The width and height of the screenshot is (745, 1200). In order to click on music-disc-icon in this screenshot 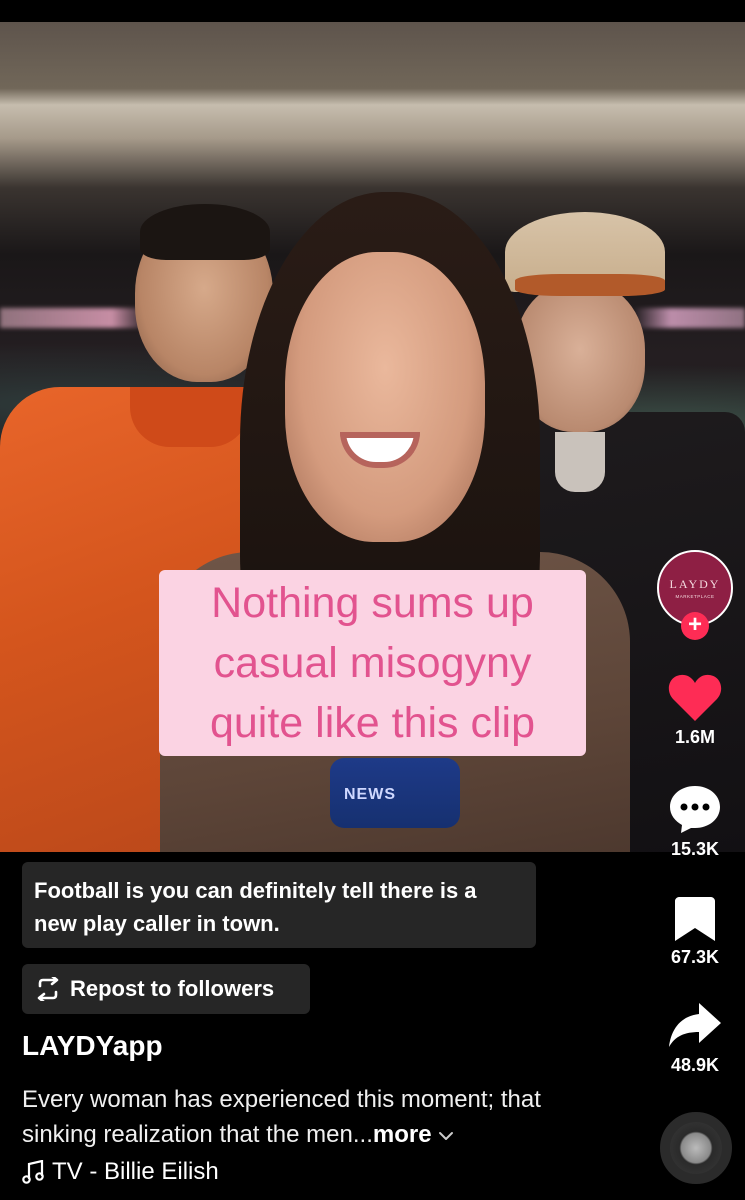, I will do `click(696, 1148)`.